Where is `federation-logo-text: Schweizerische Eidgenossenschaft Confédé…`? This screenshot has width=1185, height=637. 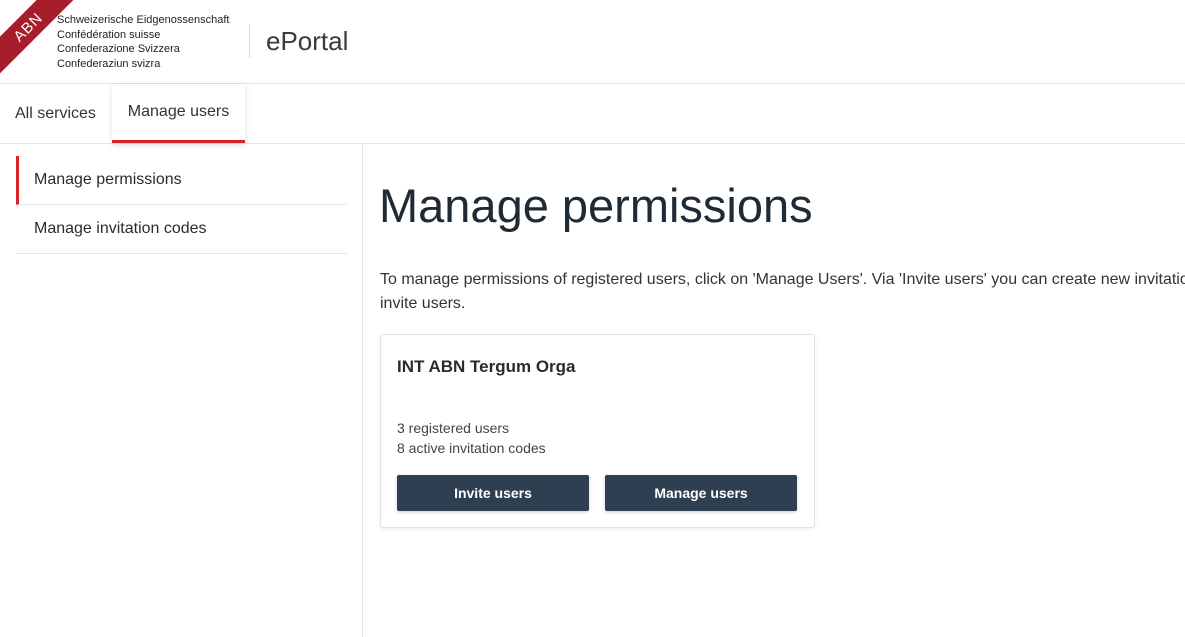 federation-logo-text: Schweizerische Eidgenossenschaft Confédé… is located at coordinates (143, 42).